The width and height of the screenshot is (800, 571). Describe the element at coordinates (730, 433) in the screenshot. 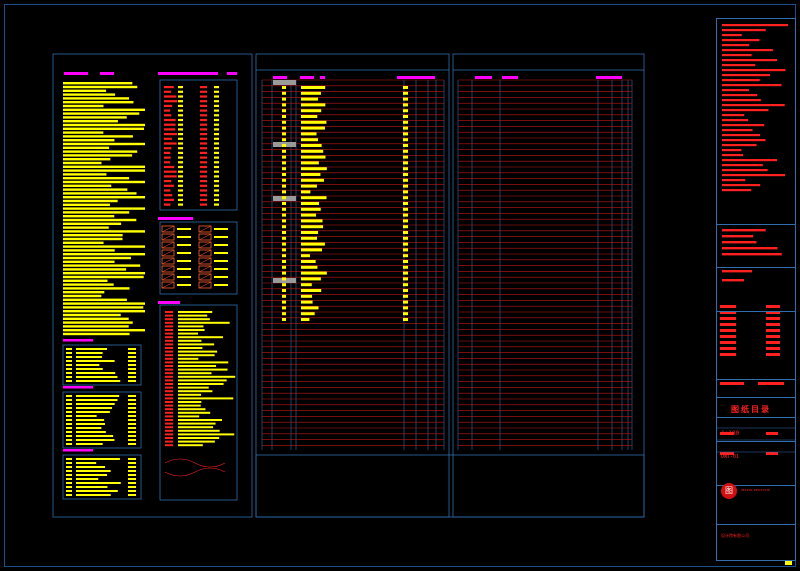

I see `title-block-scale: 1:100` at that location.